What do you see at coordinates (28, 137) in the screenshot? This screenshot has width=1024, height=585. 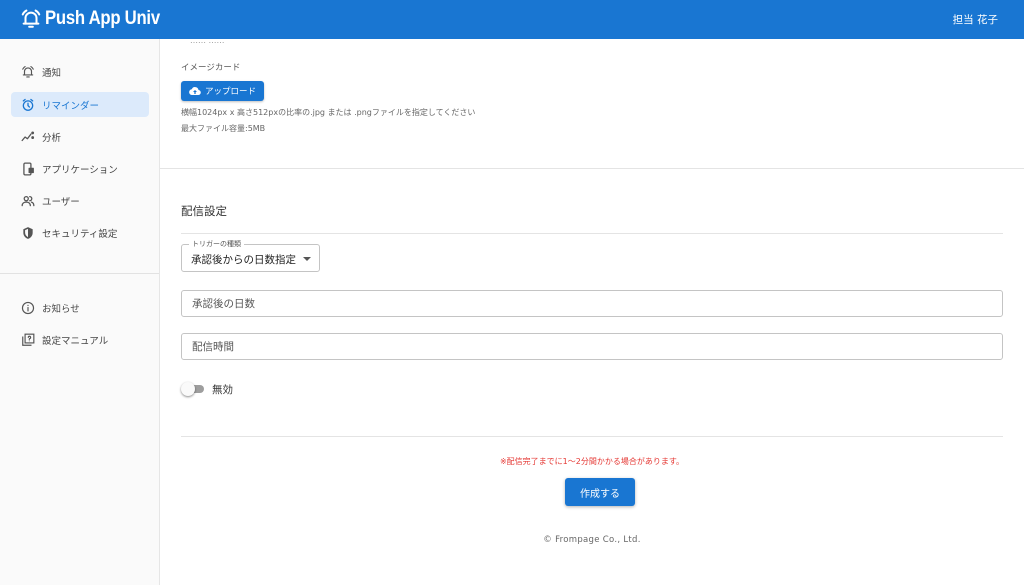 I see `analytics-icon` at bounding box center [28, 137].